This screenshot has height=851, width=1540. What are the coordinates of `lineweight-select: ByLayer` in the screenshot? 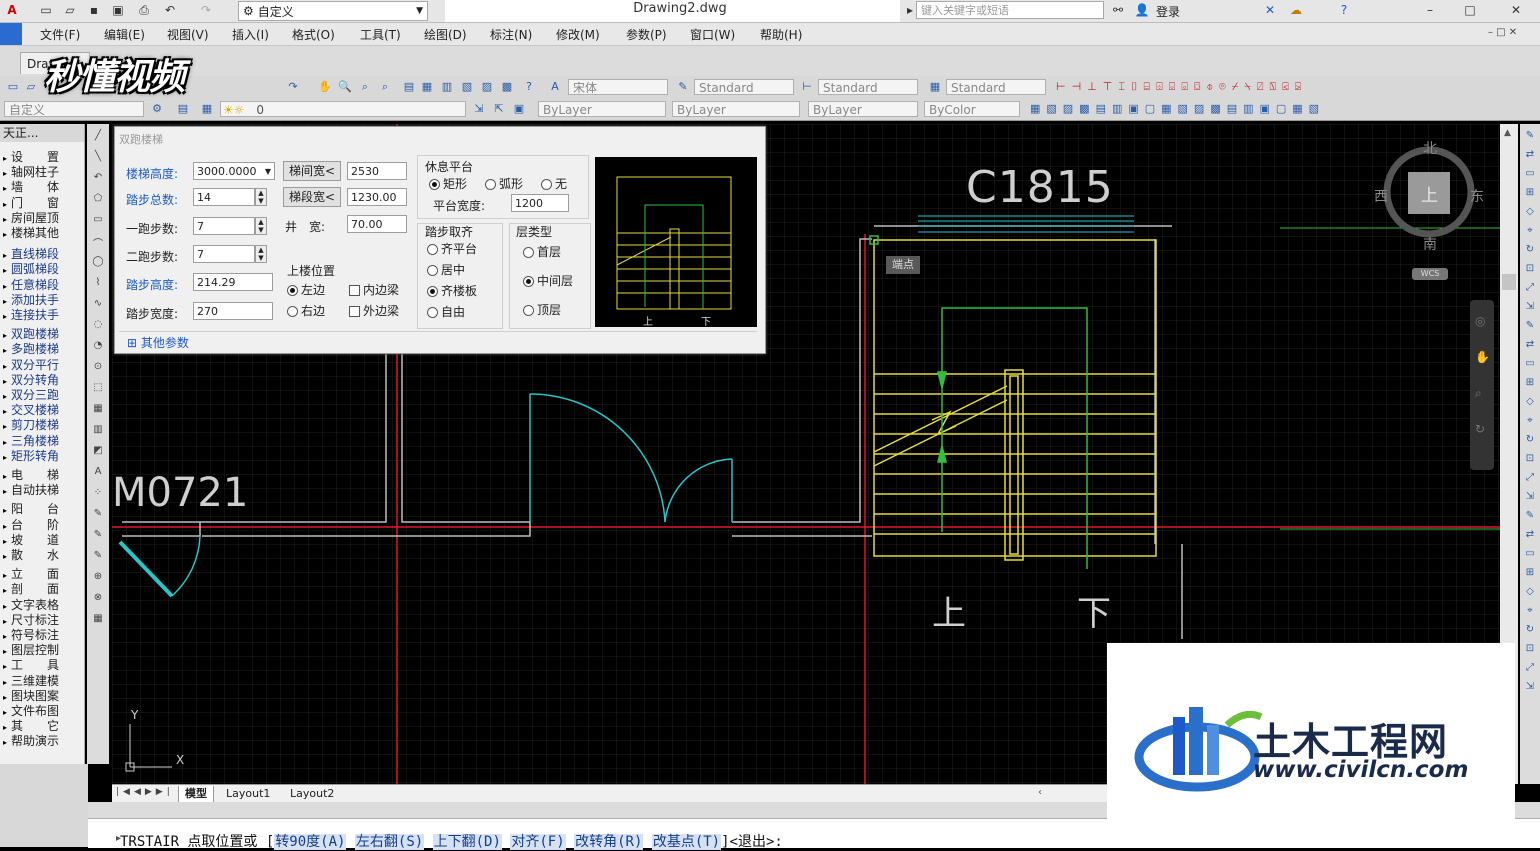 It's located at (863, 109).